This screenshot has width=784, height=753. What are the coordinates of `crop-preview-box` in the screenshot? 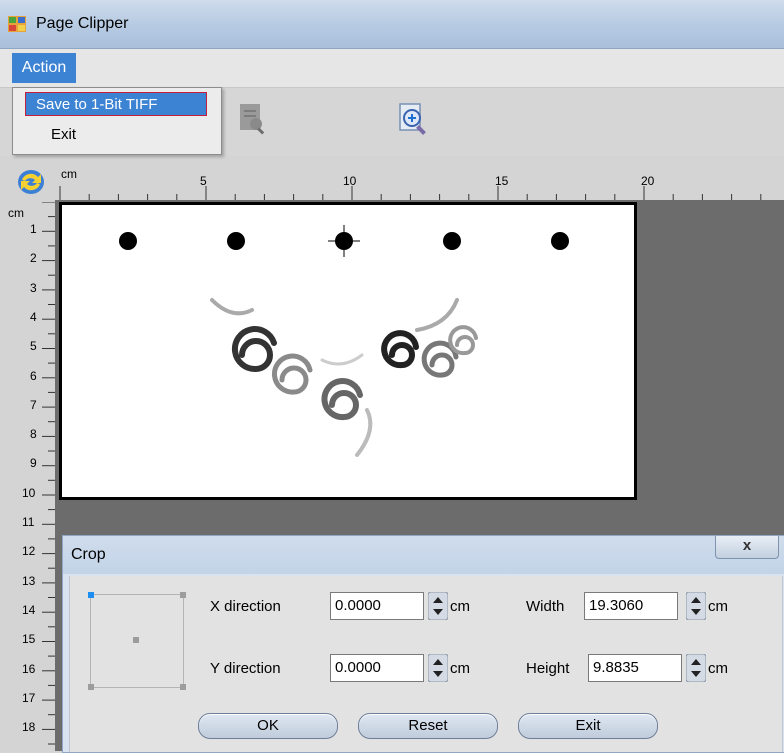 It's located at (137, 641).